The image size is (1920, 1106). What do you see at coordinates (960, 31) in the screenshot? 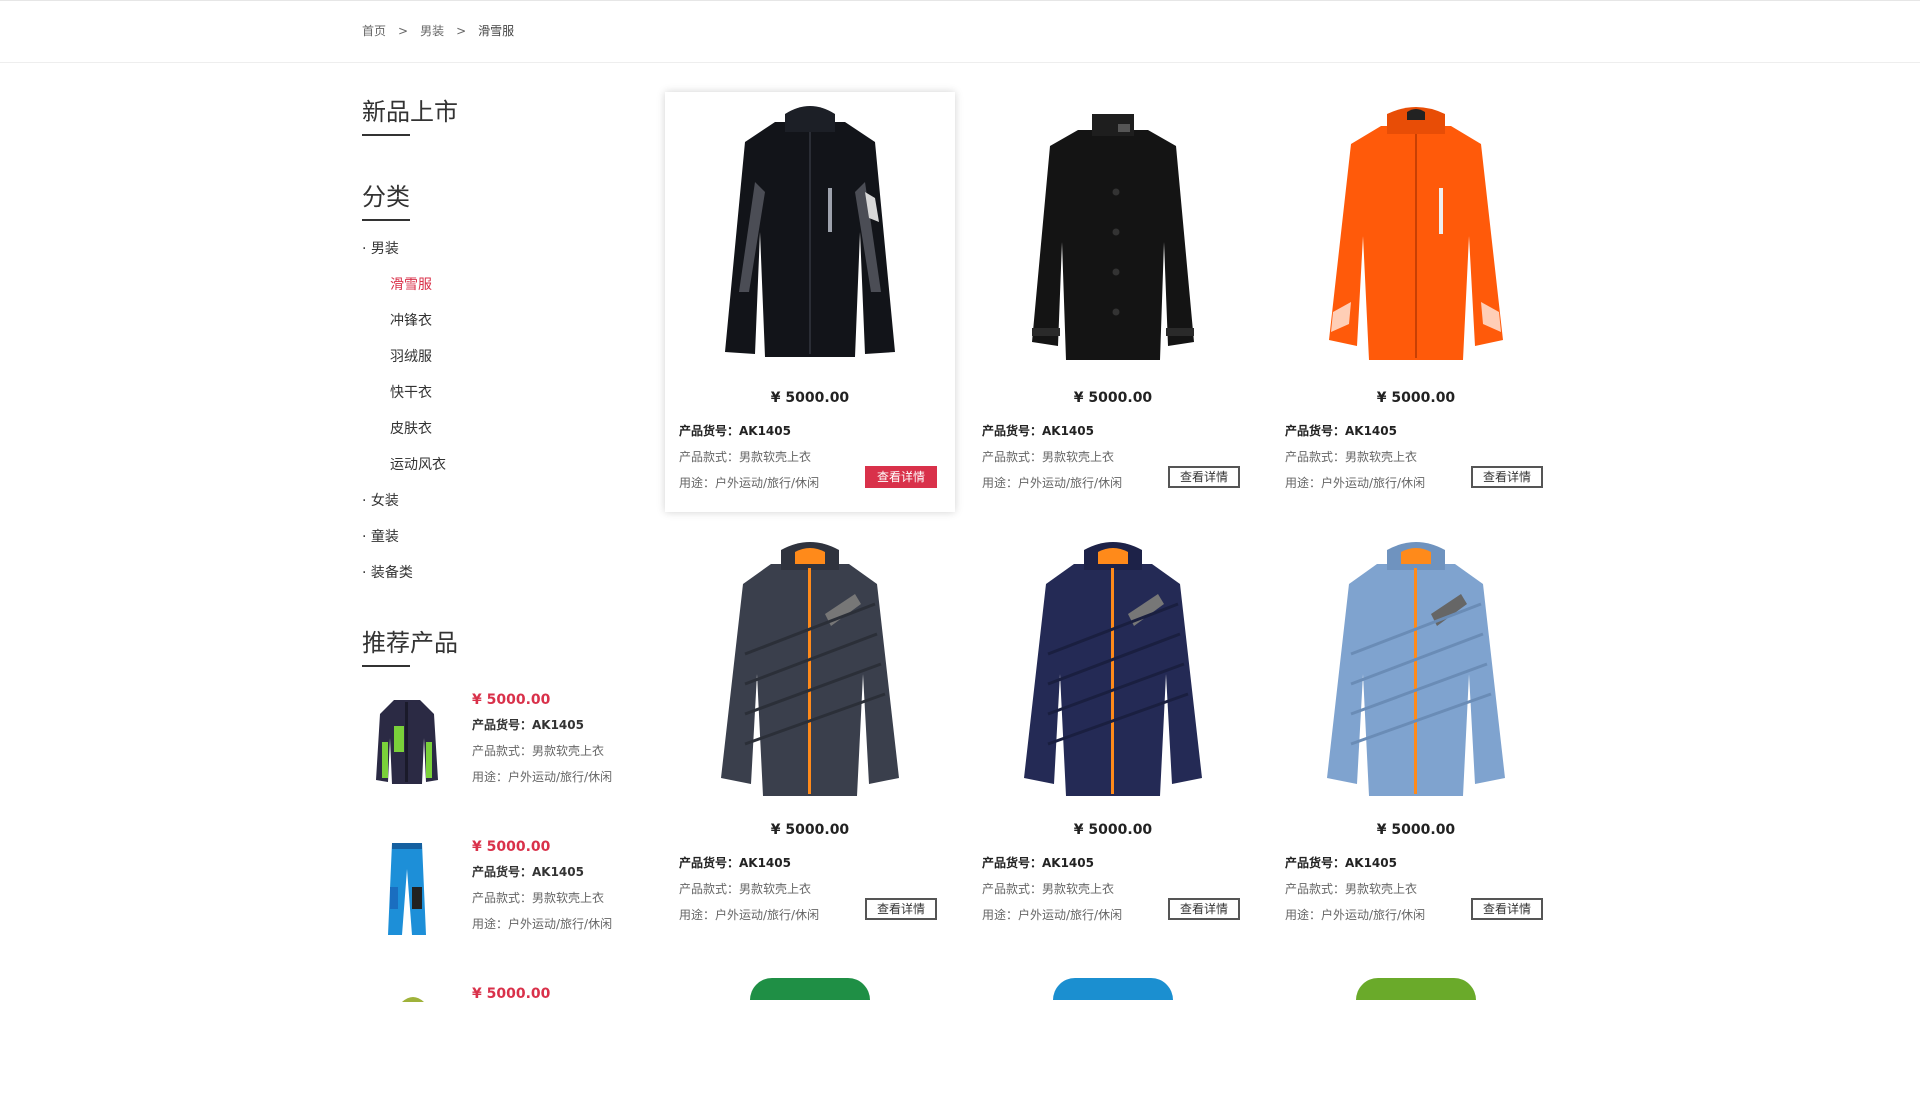
I see `breadcrumb-bar` at bounding box center [960, 31].